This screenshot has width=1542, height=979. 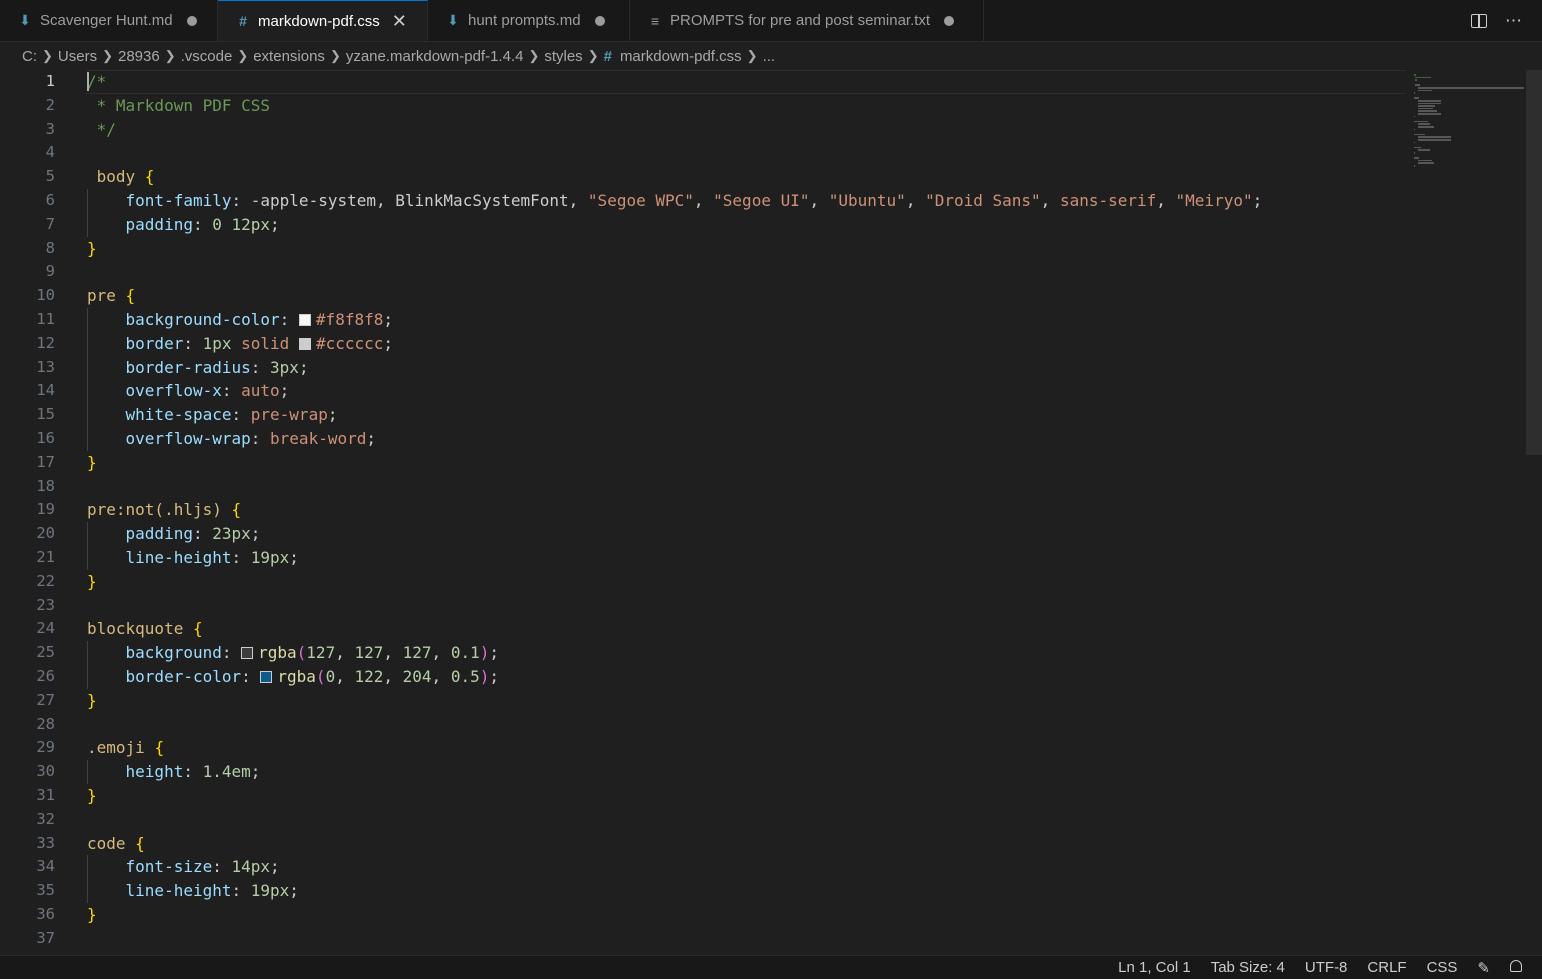 I want to click on line-number: 36, so click(x=45, y=914).